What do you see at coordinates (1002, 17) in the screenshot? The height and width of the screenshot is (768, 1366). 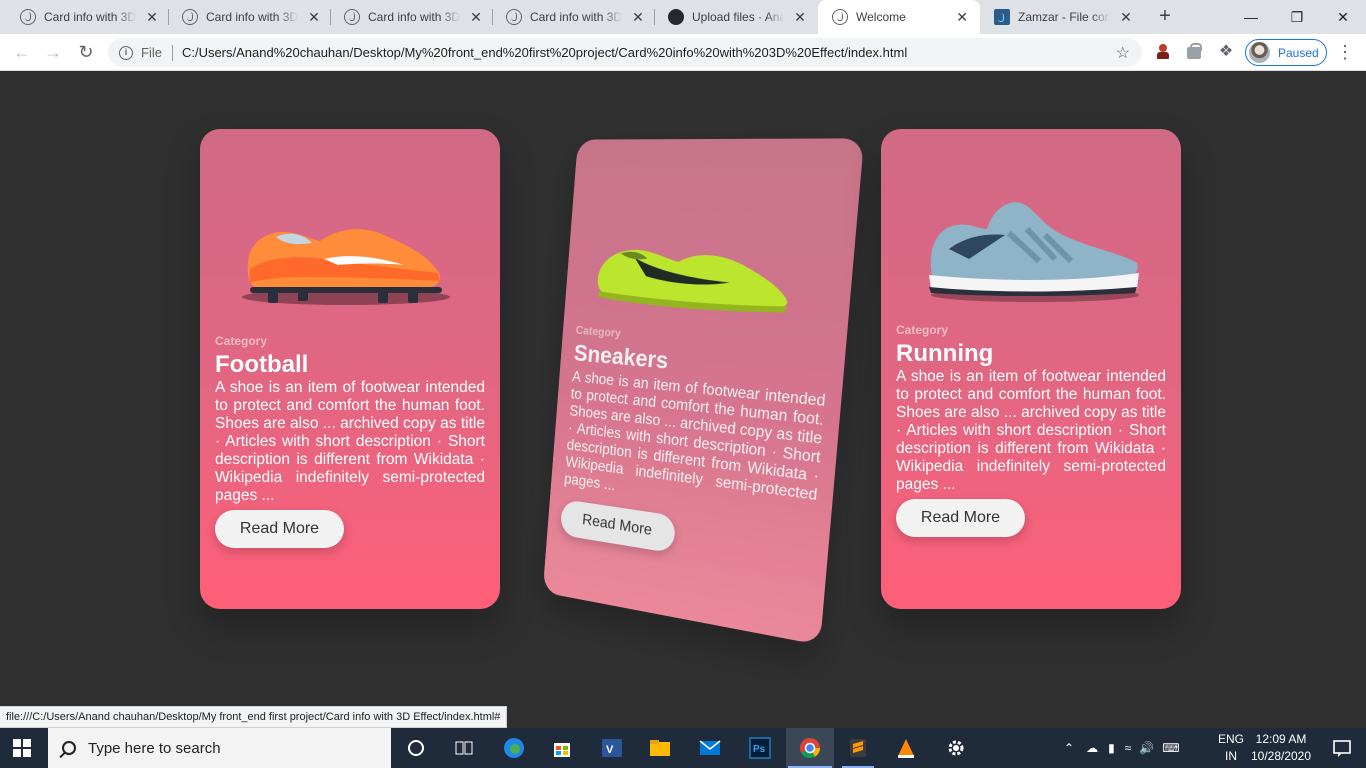 I see `zamzar-icon` at bounding box center [1002, 17].